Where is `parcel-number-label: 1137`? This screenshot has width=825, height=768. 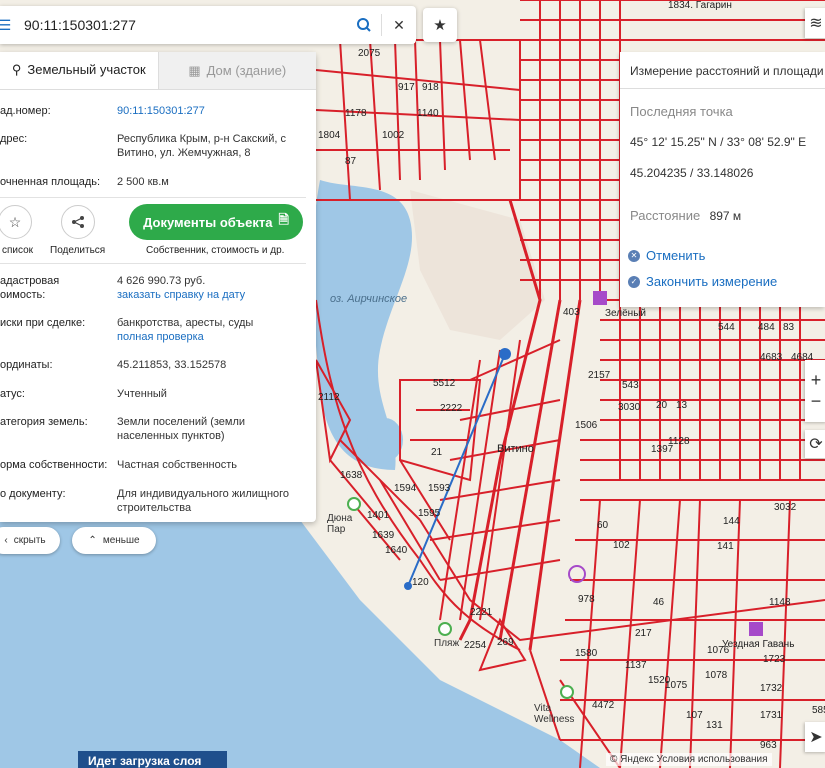
parcel-number-label: 1137 is located at coordinates (636, 665).